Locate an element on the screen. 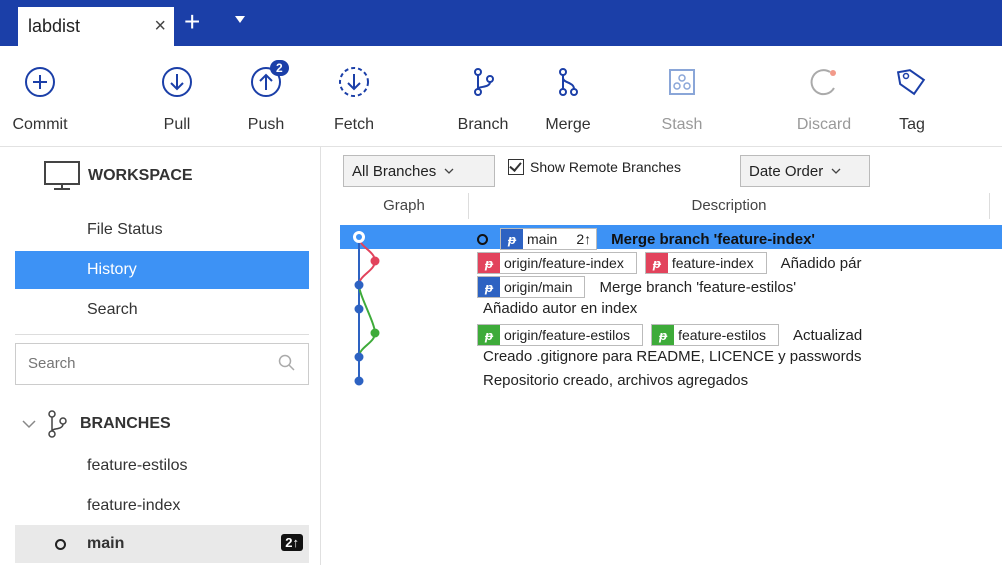  commit-message: Añadido pár is located at coordinates (821, 263).